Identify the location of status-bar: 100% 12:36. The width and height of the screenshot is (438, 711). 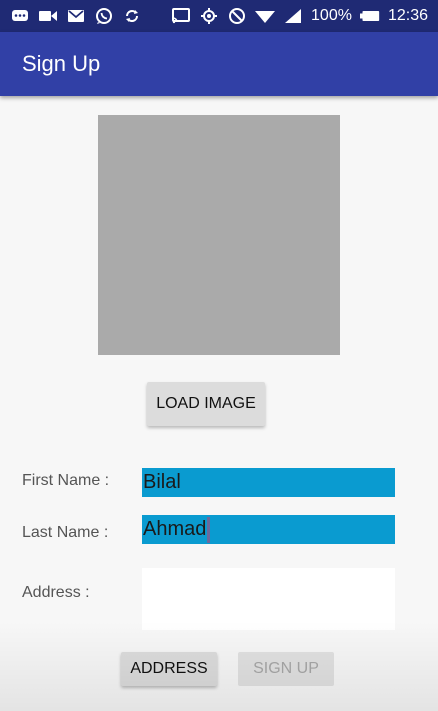
(219, 16).